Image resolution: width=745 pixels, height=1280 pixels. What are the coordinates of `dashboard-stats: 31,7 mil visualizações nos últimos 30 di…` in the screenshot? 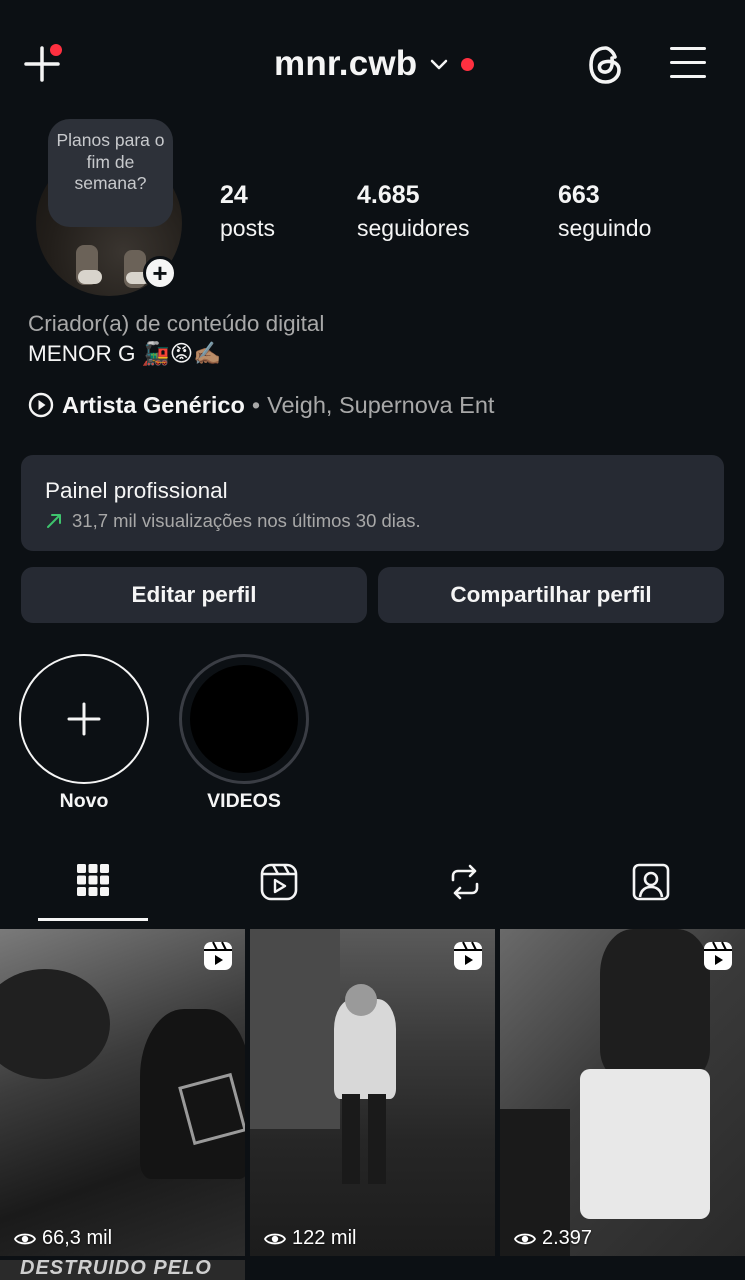 It's located at (372, 521).